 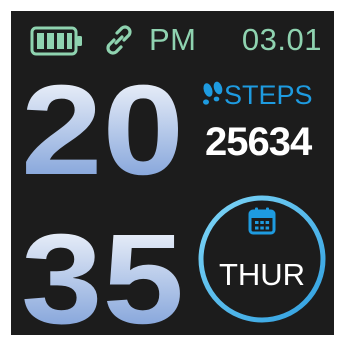 What do you see at coordinates (258, 142) in the screenshot?
I see `steps-count: 25634` at bounding box center [258, 142].